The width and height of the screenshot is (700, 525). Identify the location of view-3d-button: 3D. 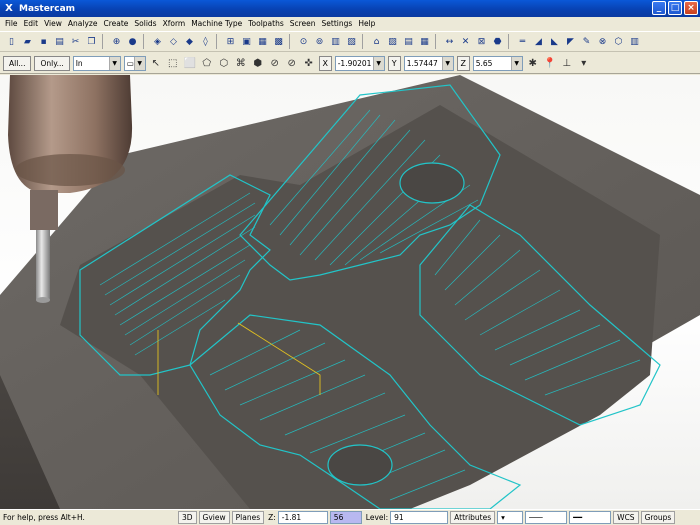
(187, 517).